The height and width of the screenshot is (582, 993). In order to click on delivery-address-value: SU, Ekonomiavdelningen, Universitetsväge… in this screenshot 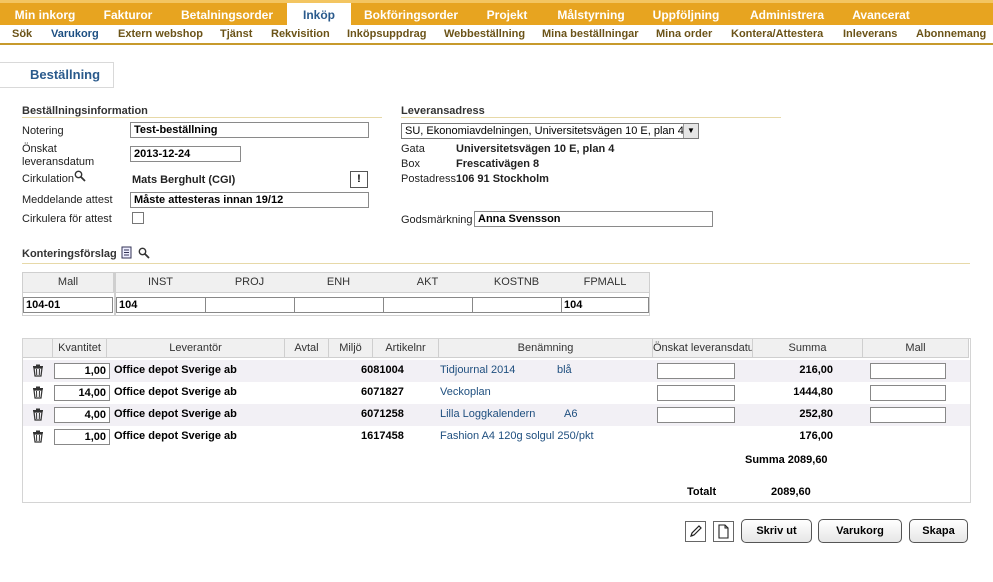, I will do `click(544, 131)`.